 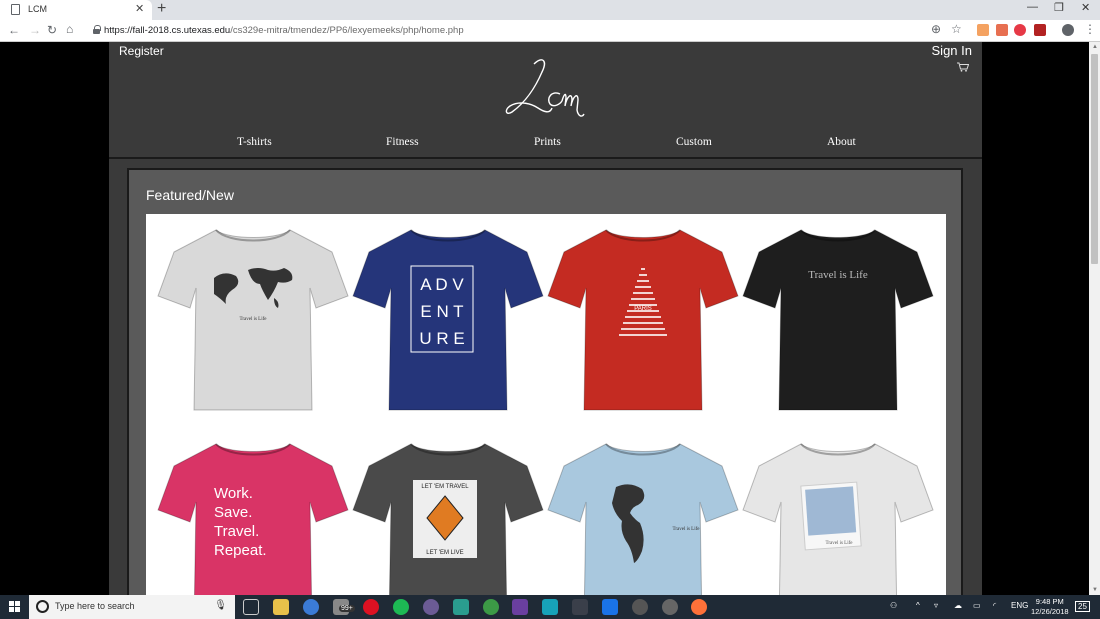 What do you see at coordinates (952, 50) in the screenshot?
I see `sign-in-link: Sign In` at bounding box center [952, 50].